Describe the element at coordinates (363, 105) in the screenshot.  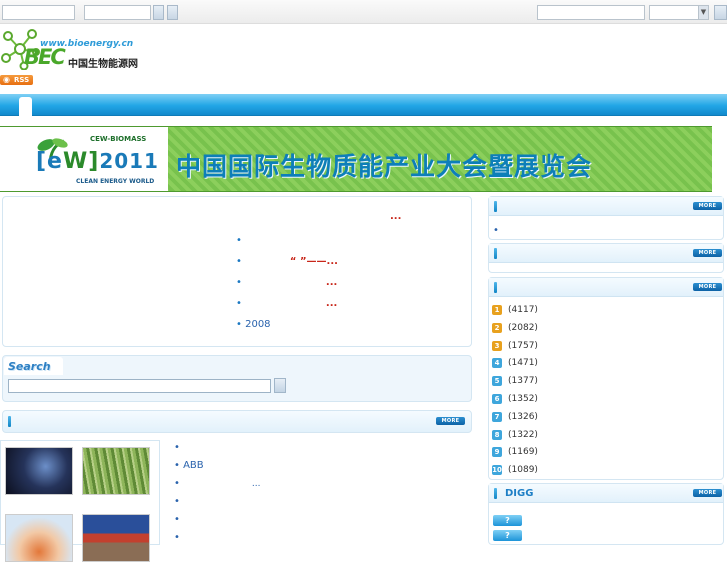
I see `main-nav-bar` at that location.